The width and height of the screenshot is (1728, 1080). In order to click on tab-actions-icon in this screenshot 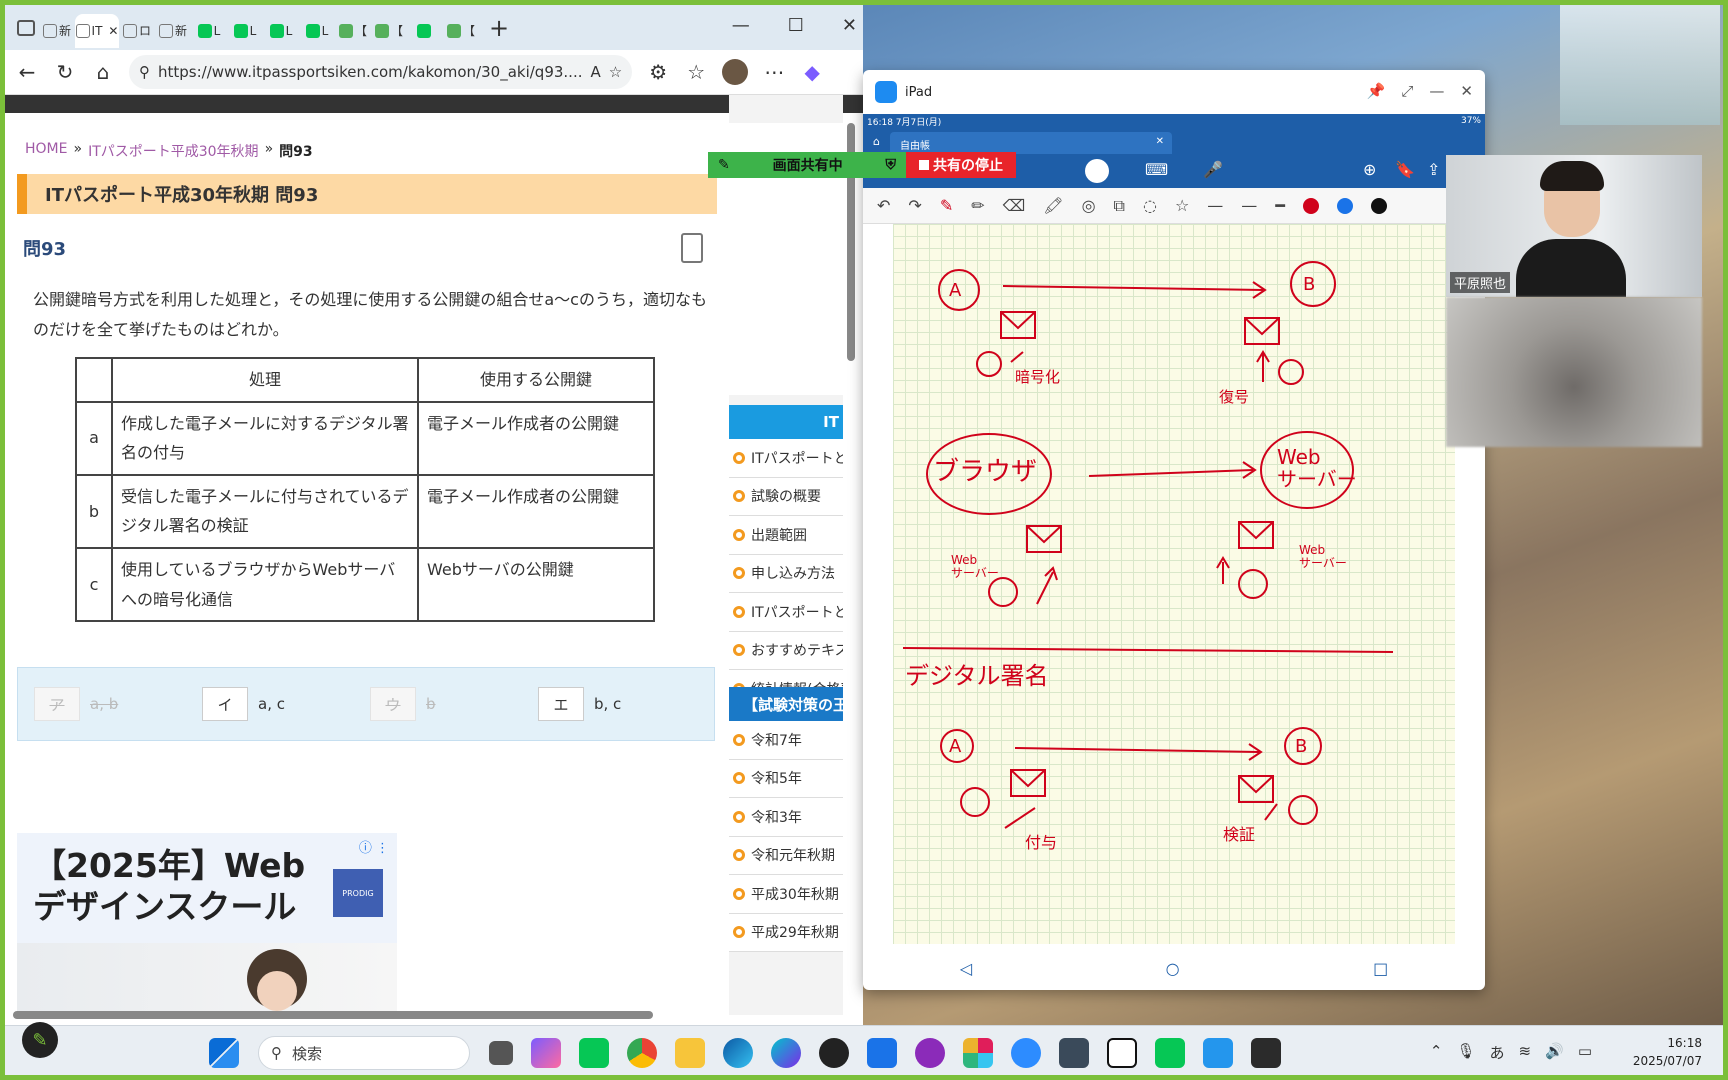, I will do `click(26, 27)`.